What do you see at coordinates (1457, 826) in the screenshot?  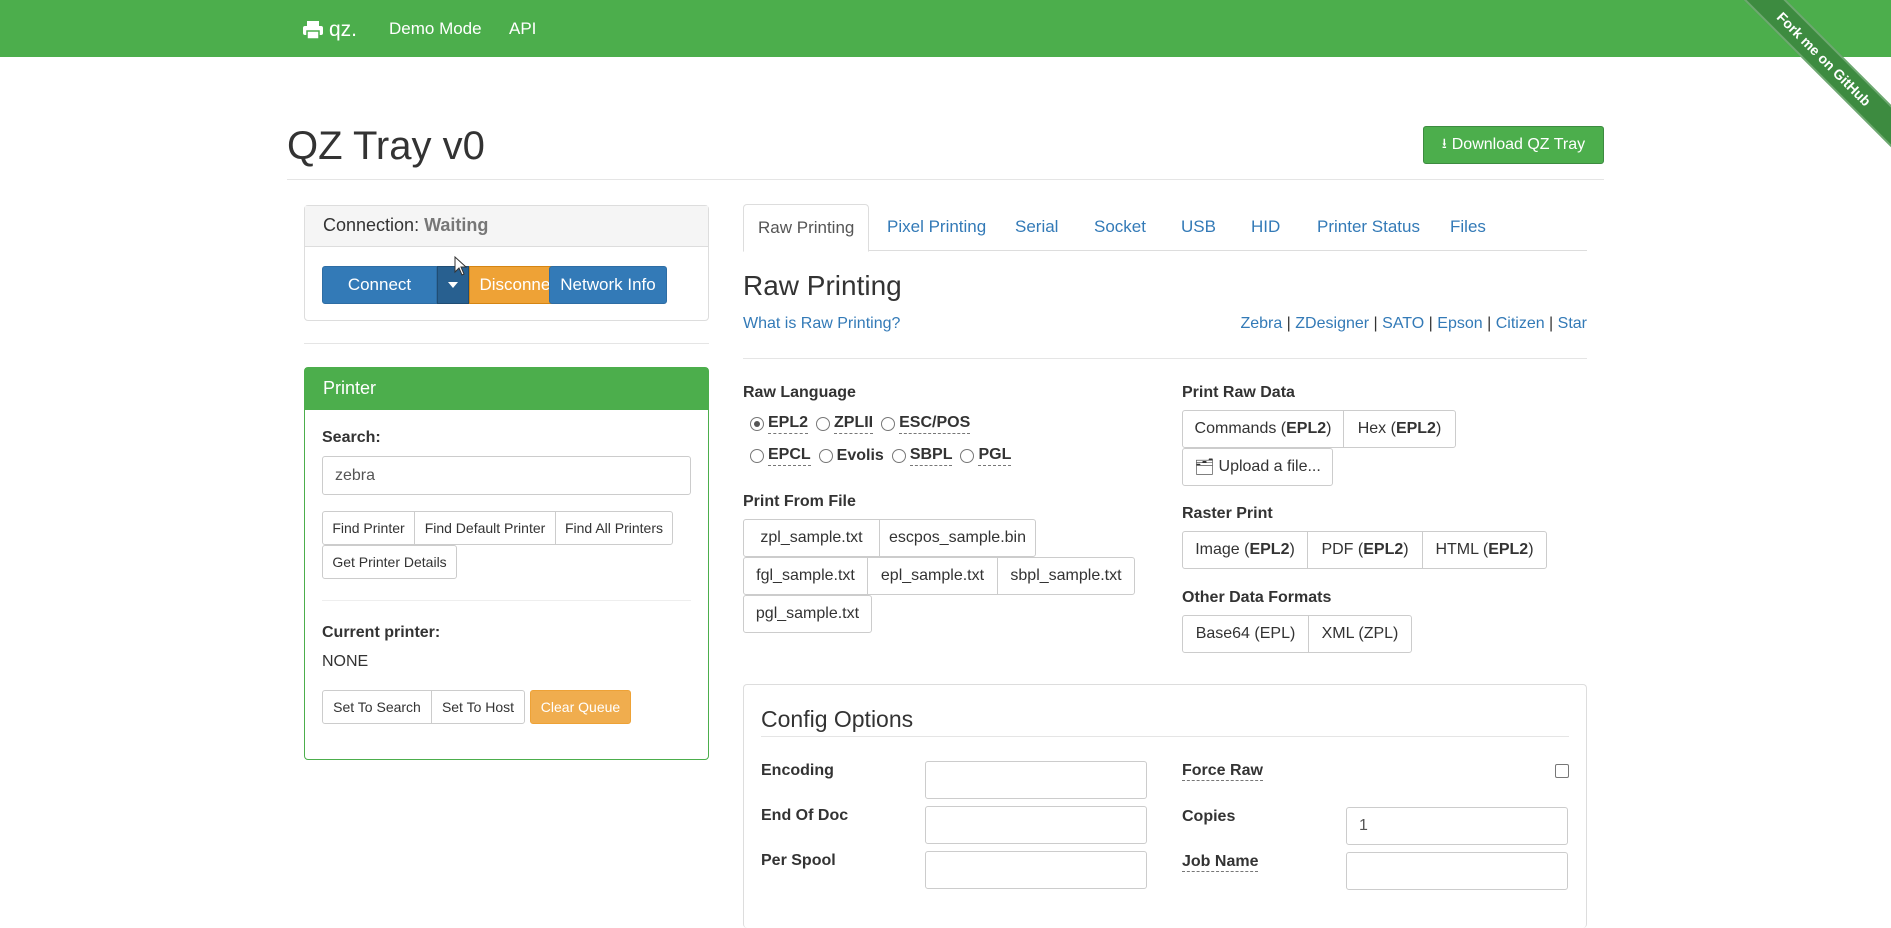 I see `copies-input` at bounding box center [1457, 826].